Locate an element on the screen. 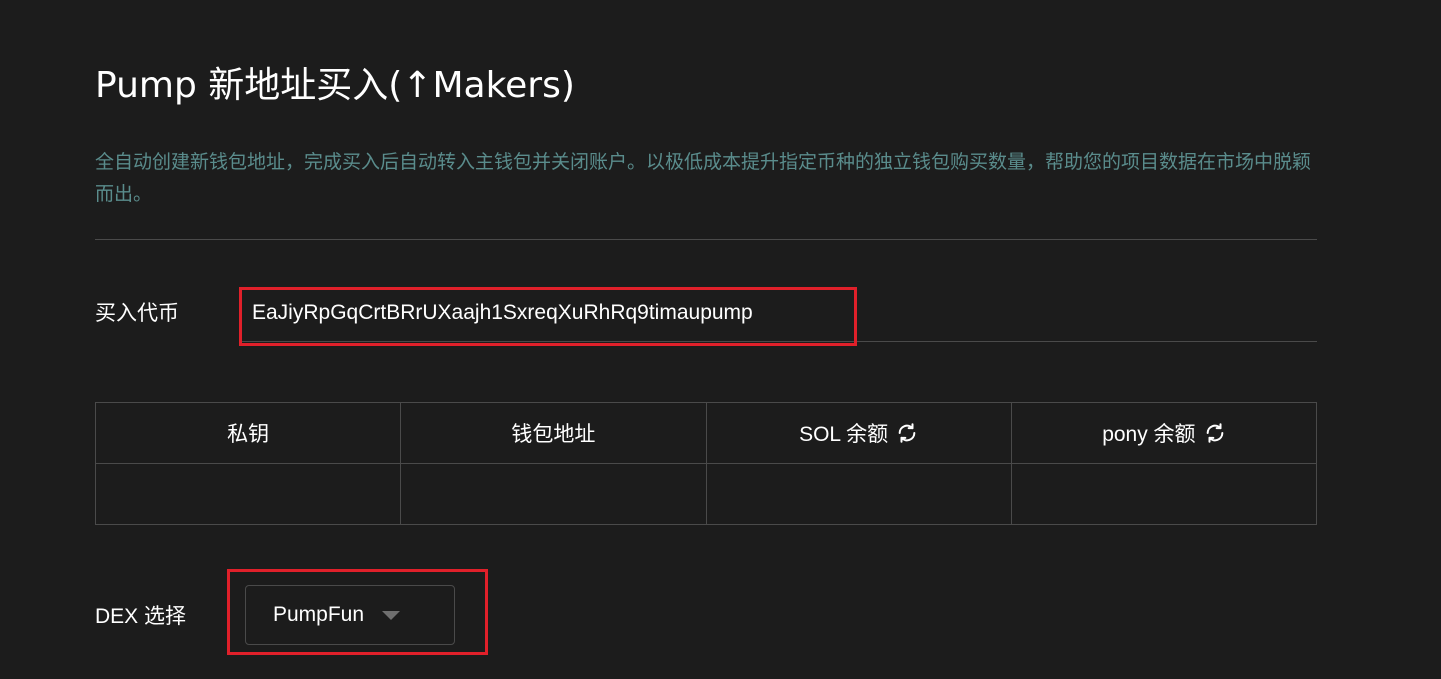  column-header-pony-balance: pony 余额 is located at coordinates (1164, 433).